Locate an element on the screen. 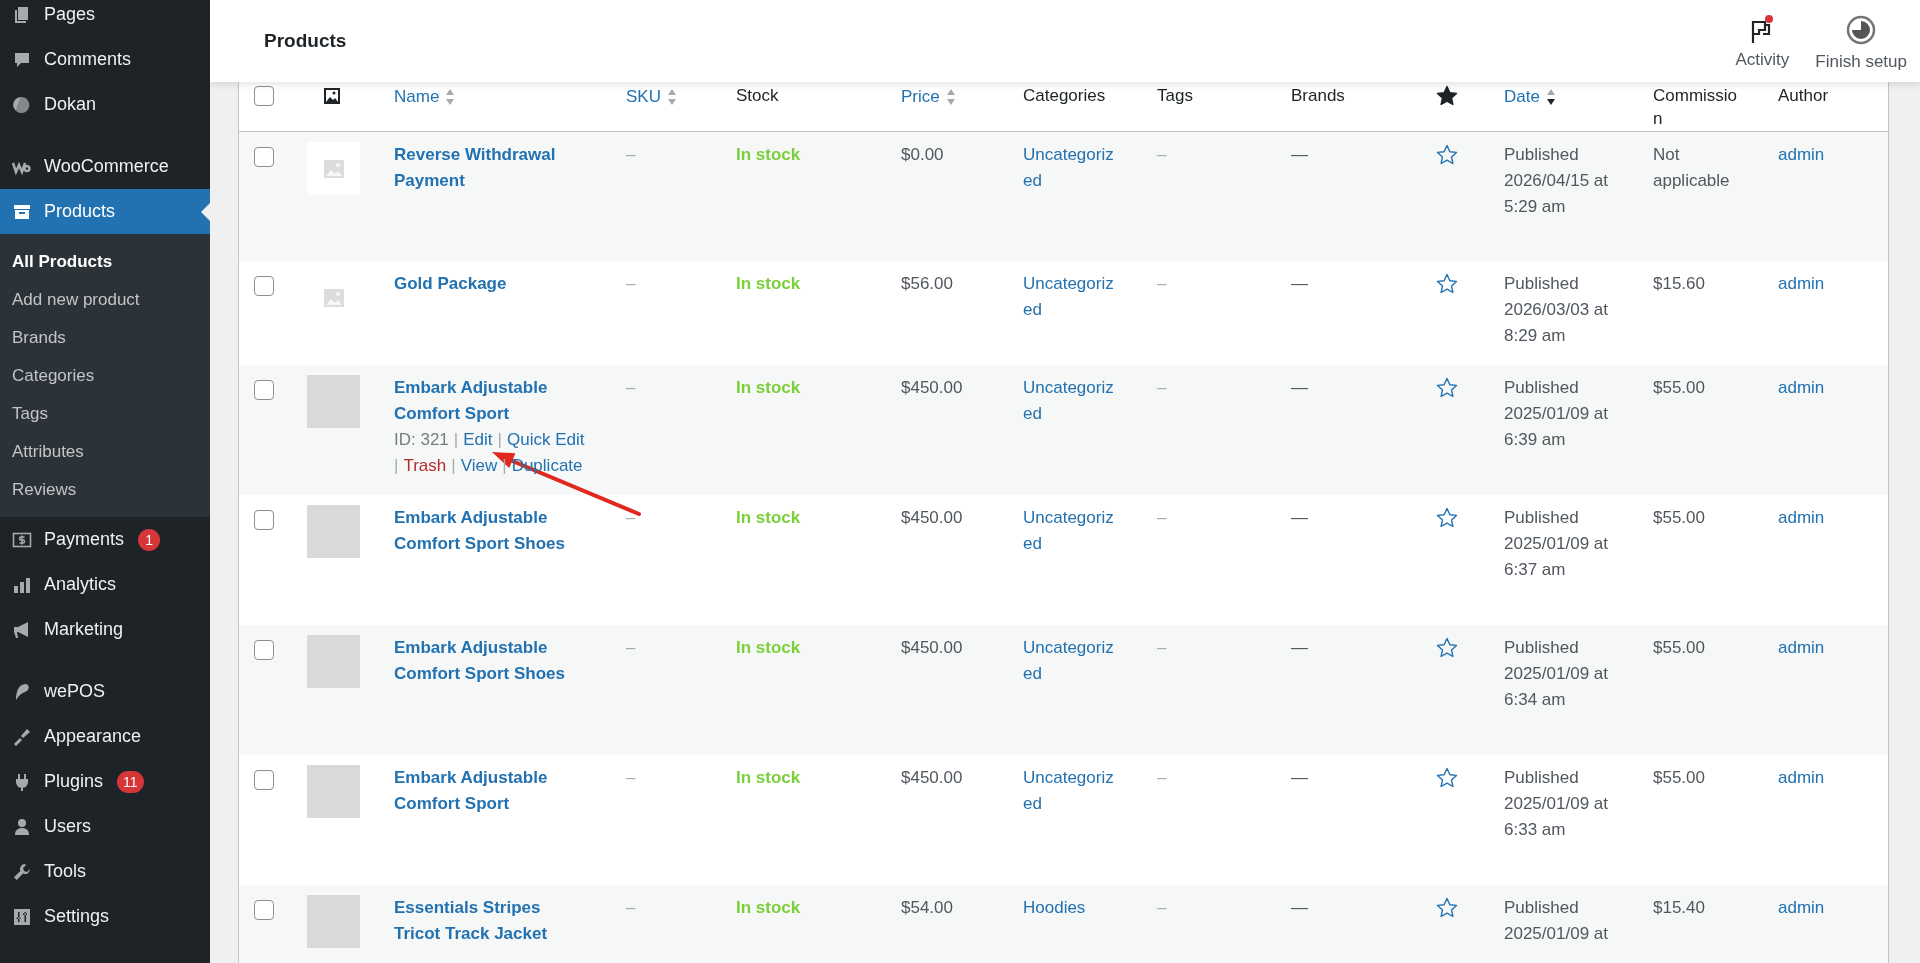 This screenshot has width=1920, height=963. sidebar-item: Appearance is located at coordinates (105, 736).